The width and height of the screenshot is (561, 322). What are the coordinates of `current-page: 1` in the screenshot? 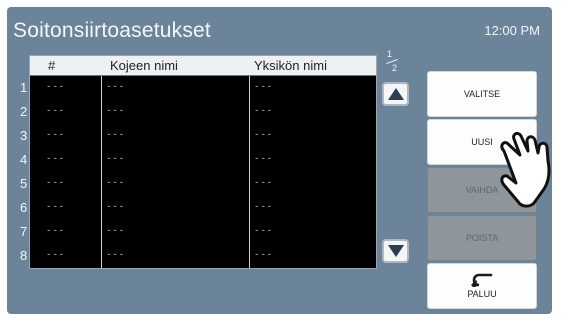 It's located at (390, 54).